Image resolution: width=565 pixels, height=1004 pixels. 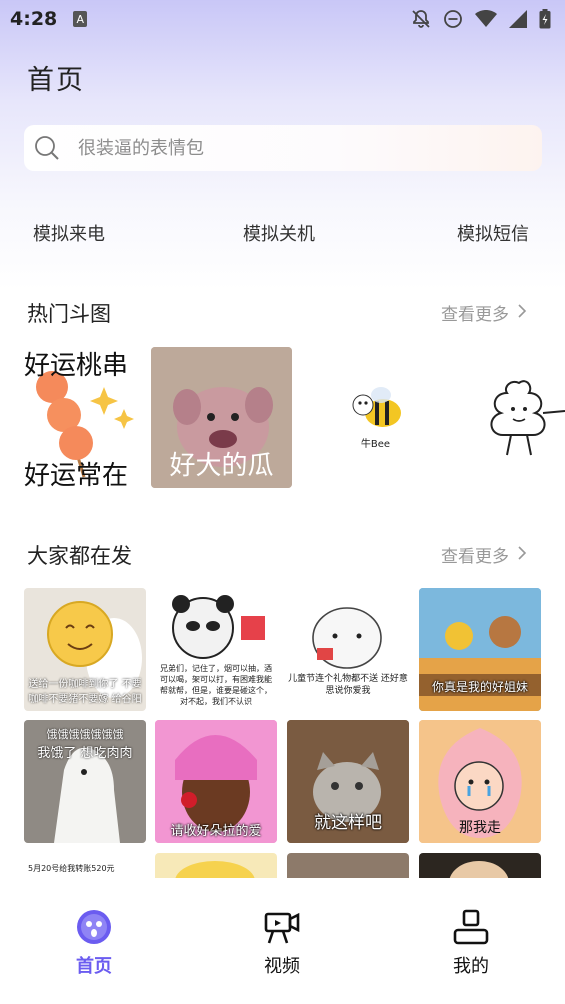 I want to click on quick-actions: 模拟来电 模拟关机 模拟短信, so click(x=282, y=234).